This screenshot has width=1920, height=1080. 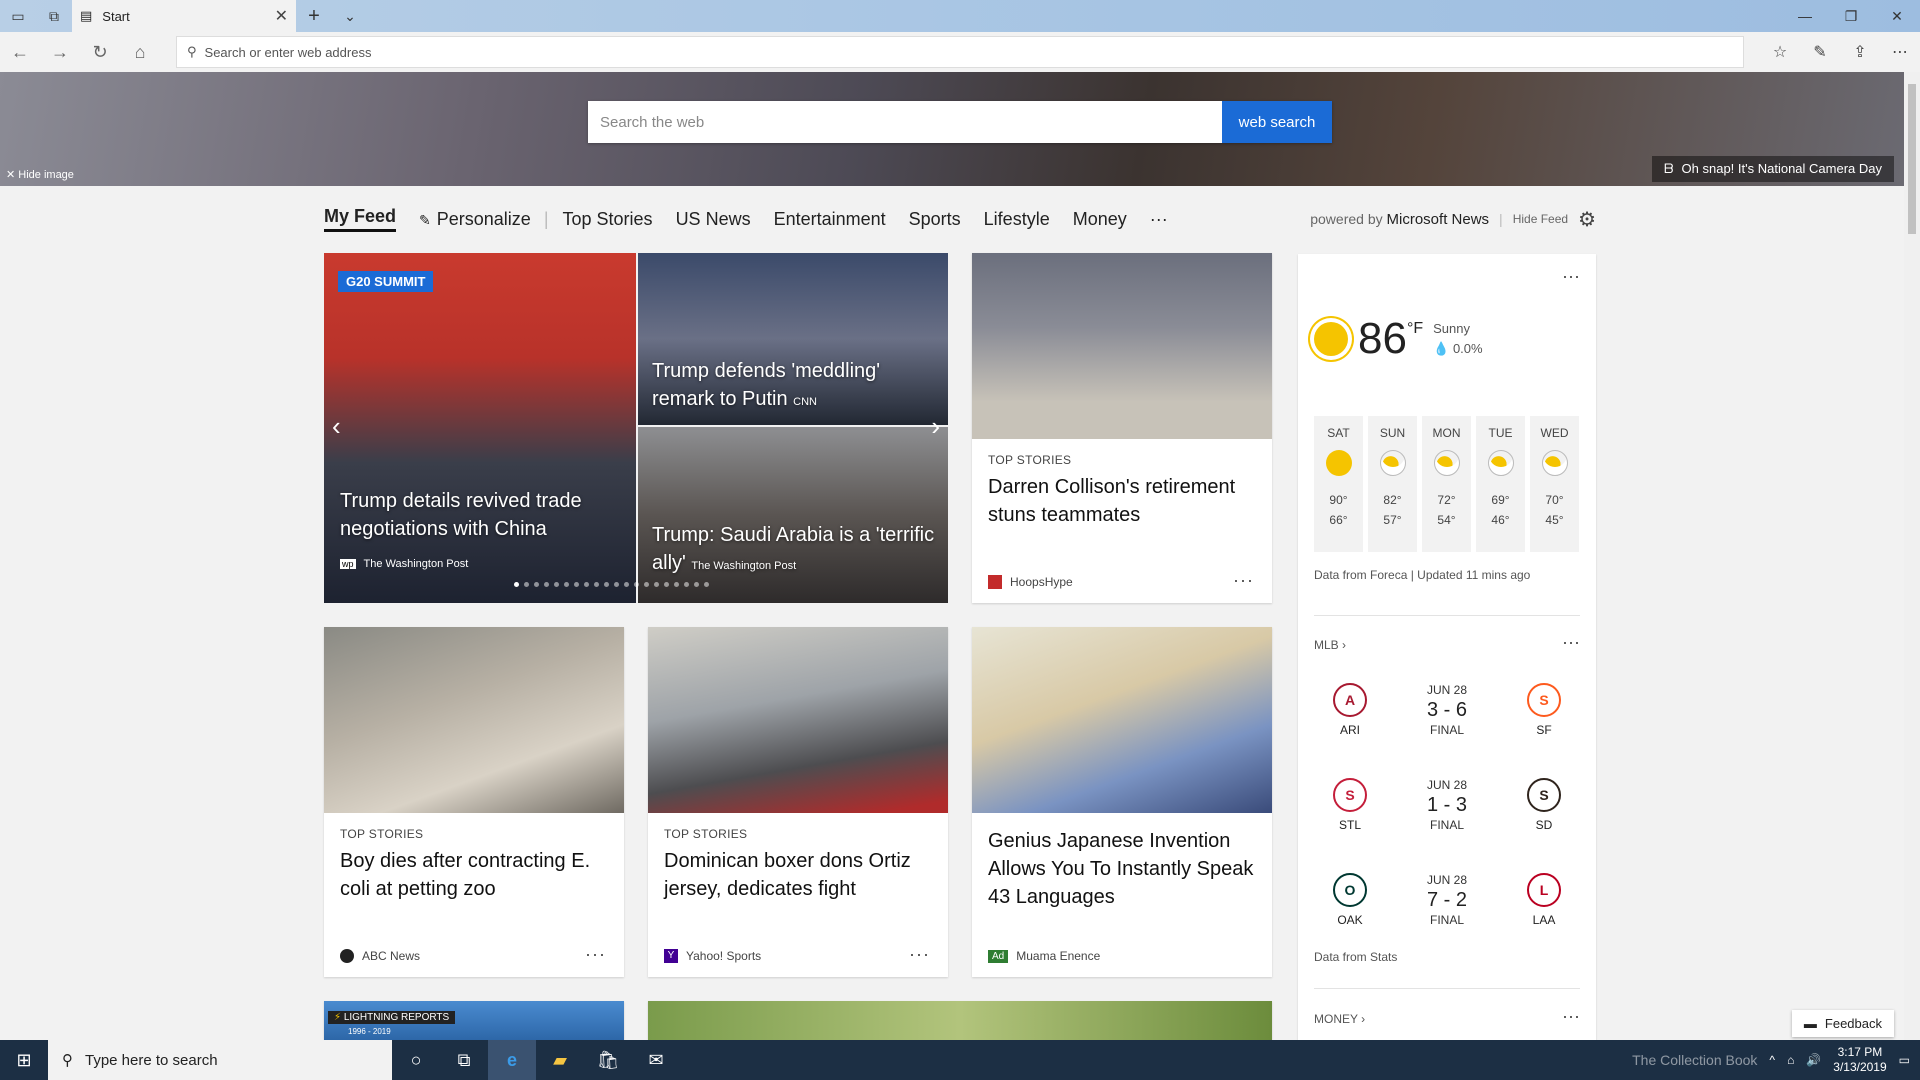 What do you see at coordinates (1446, 484) in the screenshot?
I see `forecast-day: MON 72° 54°` at bounding box center [1446, 484].